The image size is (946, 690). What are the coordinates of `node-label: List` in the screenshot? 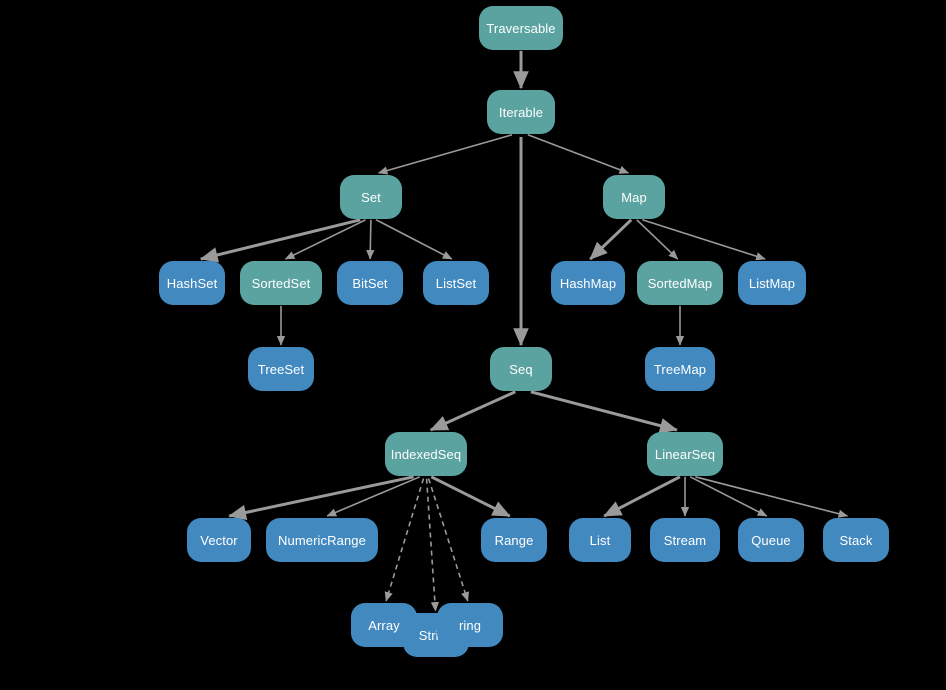 It's located at (600, 540).